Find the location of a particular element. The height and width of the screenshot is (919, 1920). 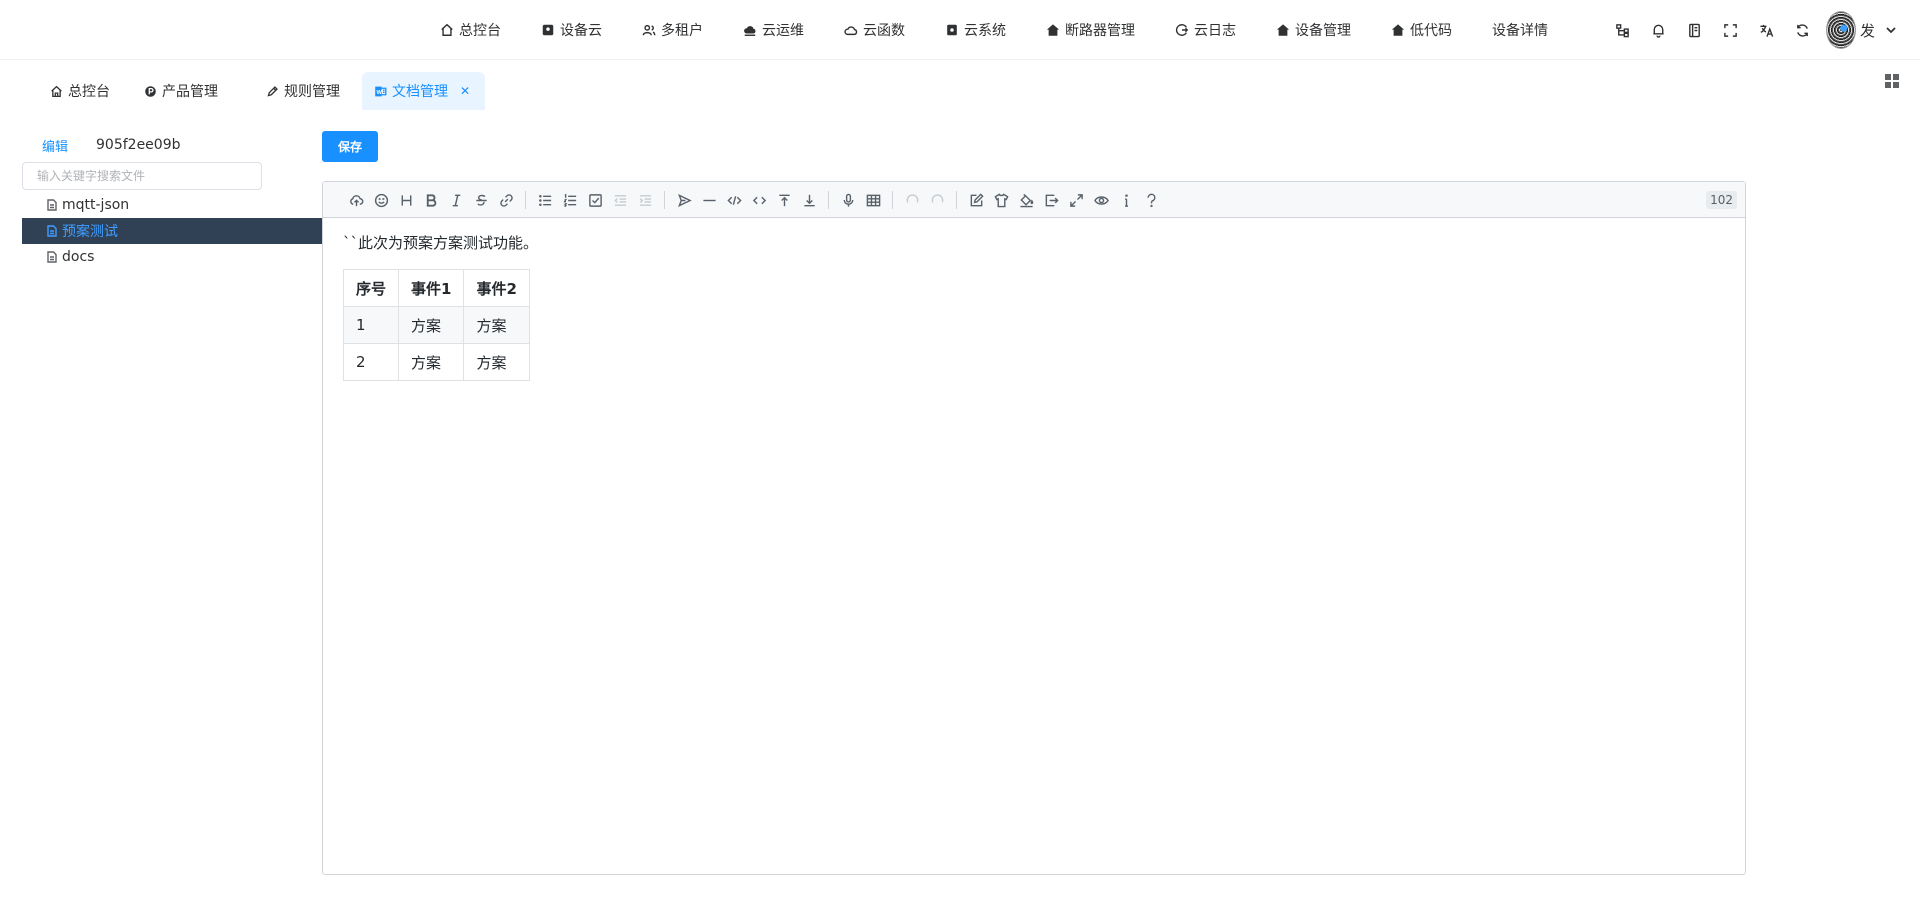

bullet-list-button is located at coordinates (545, 200).